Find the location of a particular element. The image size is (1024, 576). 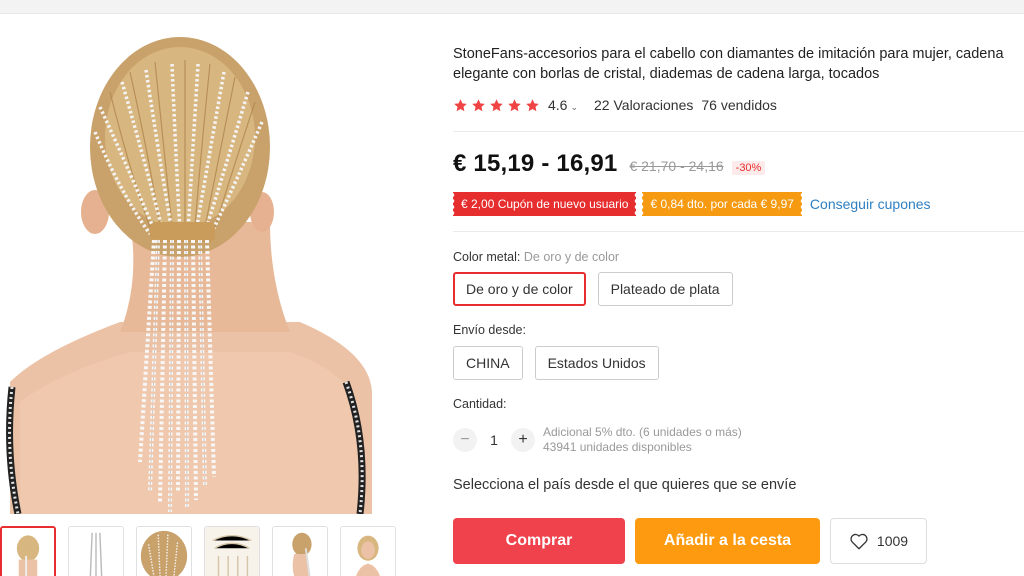

shipping-label: Envío desde: is located at coordinates (489, 330).